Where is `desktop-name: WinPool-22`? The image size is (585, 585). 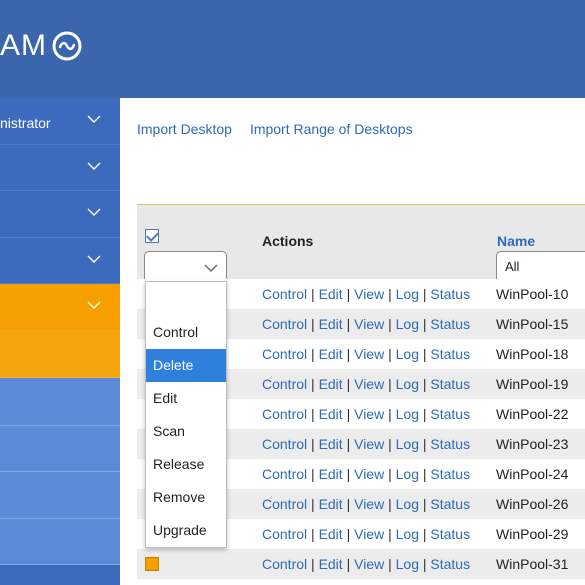
desktop-name: WinPool-22 is located at coordinates (532, 414).